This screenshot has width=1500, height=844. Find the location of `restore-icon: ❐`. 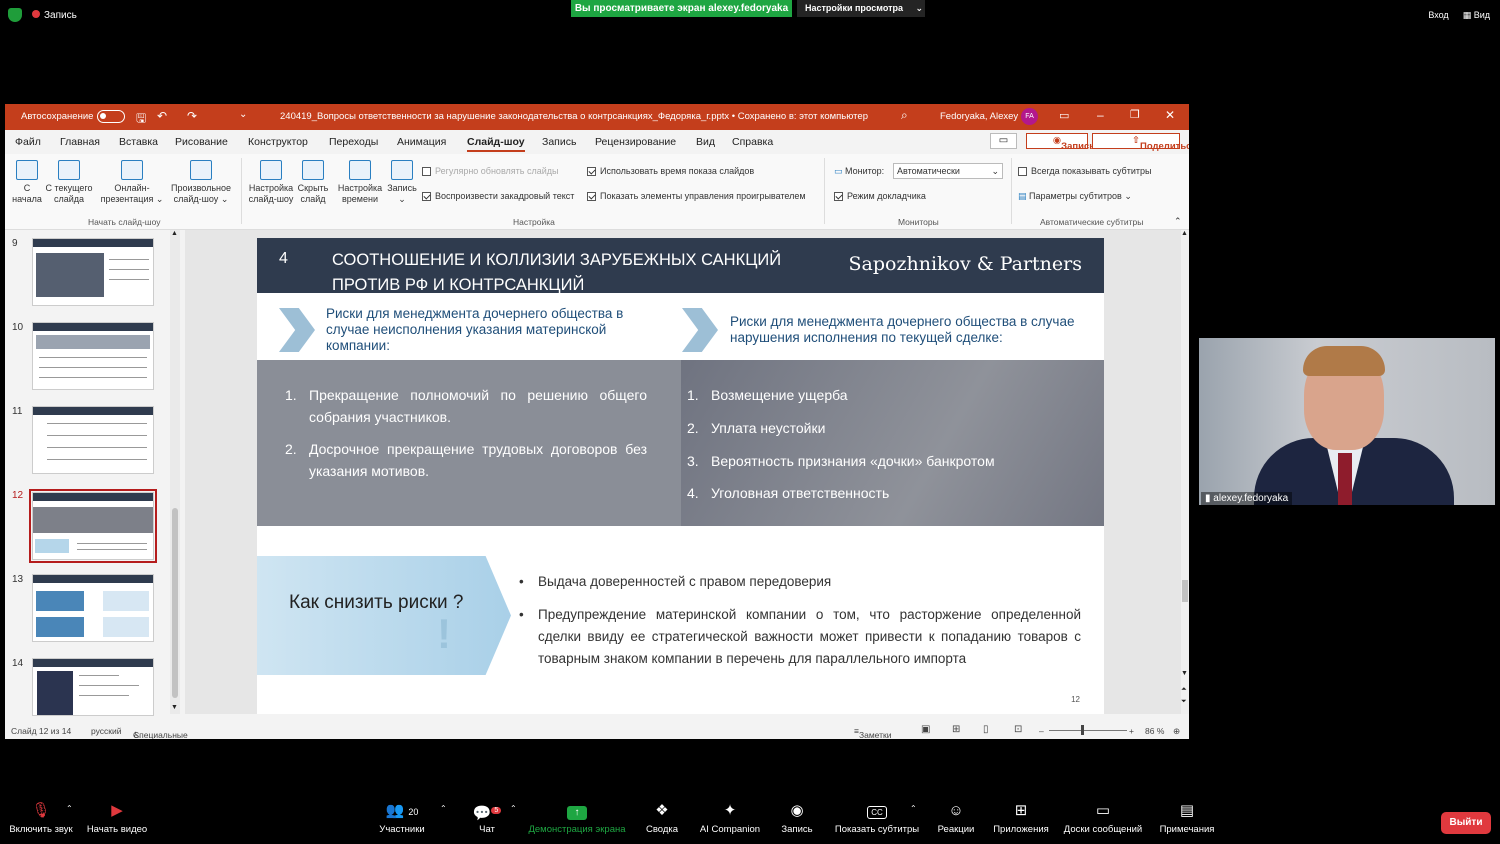

restore-icon: ❐ is located at coordinates (1135, 114).